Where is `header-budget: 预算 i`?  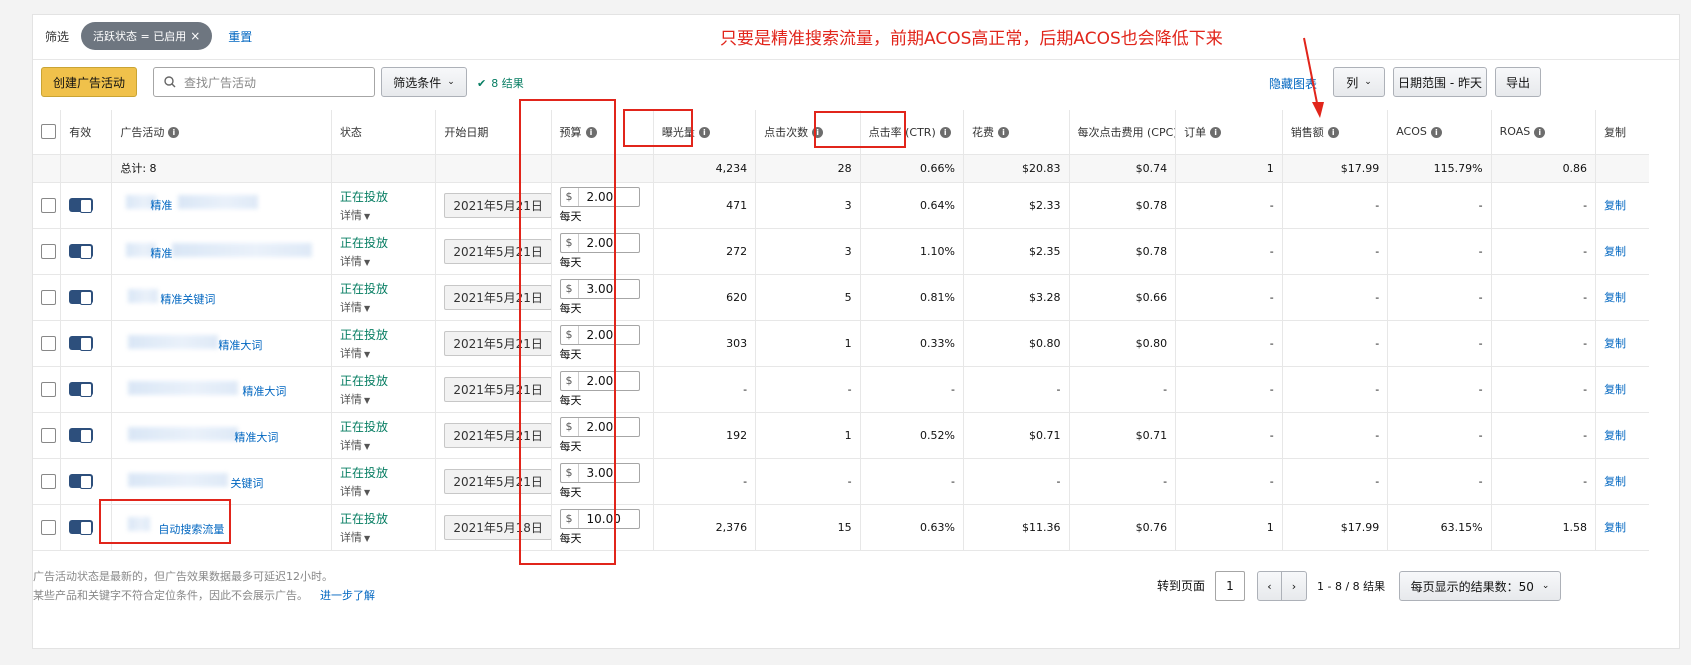
header-budget: 预算 i is located at coordinates (602, 132).